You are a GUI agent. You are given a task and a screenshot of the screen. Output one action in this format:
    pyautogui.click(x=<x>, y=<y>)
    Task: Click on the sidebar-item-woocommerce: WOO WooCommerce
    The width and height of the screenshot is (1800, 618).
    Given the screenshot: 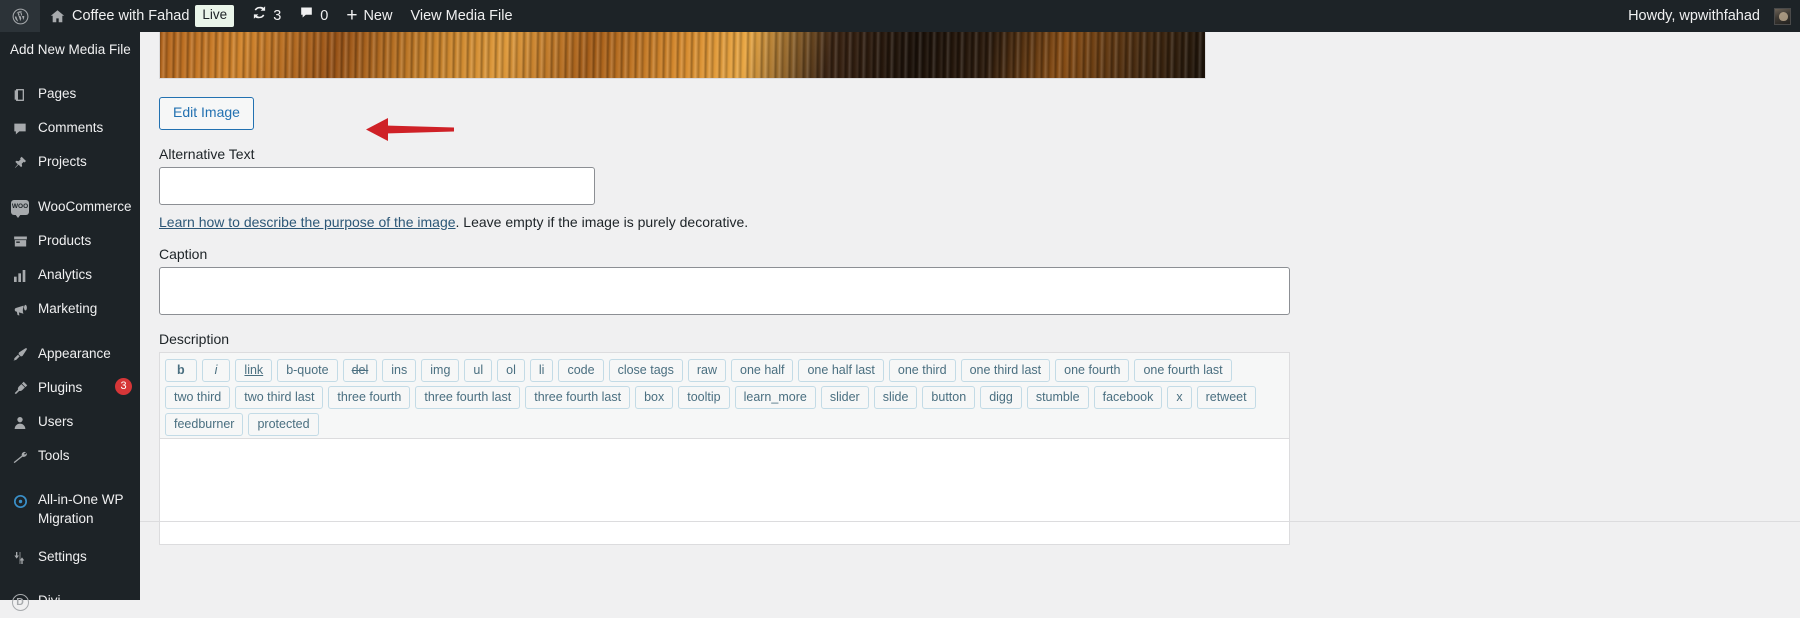 What is the action you would take?
    pyautogui.click(x=70, y=207)
    